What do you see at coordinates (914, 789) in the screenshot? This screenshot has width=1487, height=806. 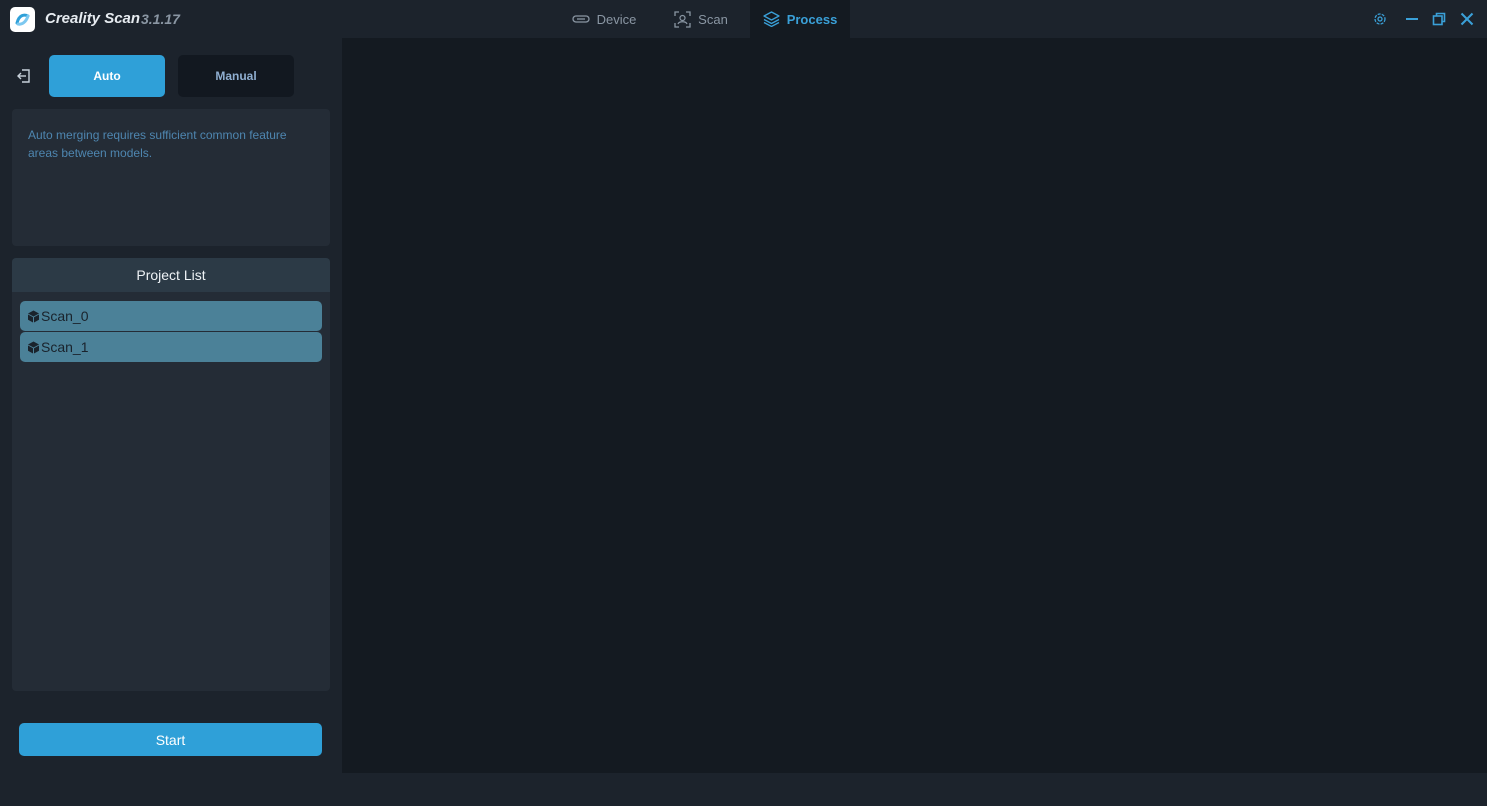 I see `status-bar` at bounding box center [914, 789].